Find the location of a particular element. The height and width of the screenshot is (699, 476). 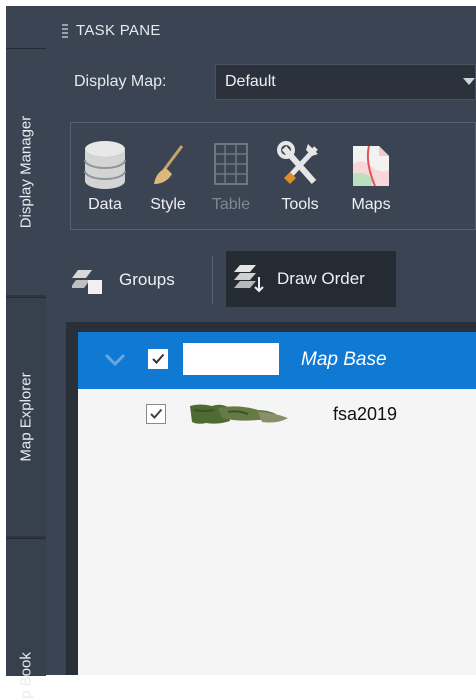

style-button-label: Style is located at coordinates (168, 204).